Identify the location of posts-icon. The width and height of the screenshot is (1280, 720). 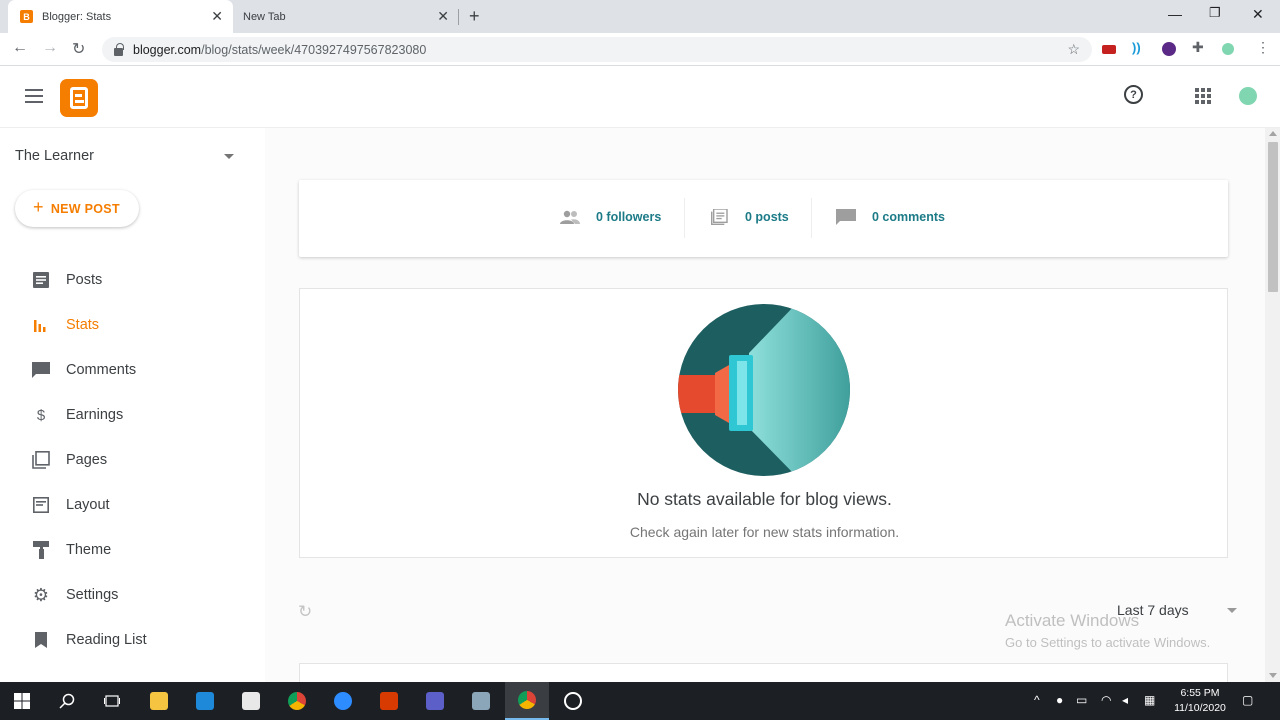
(41, 280).